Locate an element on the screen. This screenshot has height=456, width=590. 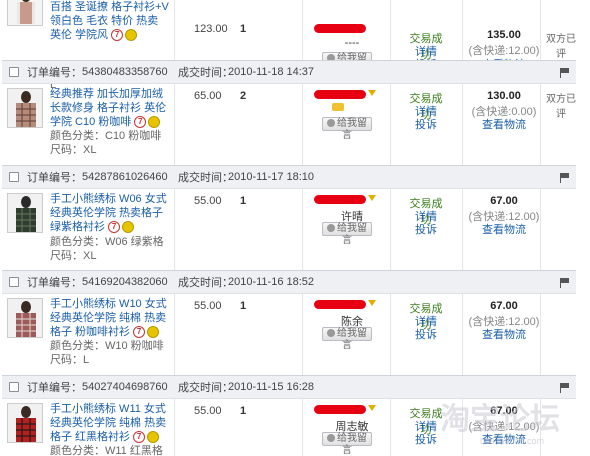
product-title: 百搭 圣诞撩 格子衬衫+V领白色 毛衣 特价 热卖 英伦 学院风 7 is located at coordinates (111, 21).